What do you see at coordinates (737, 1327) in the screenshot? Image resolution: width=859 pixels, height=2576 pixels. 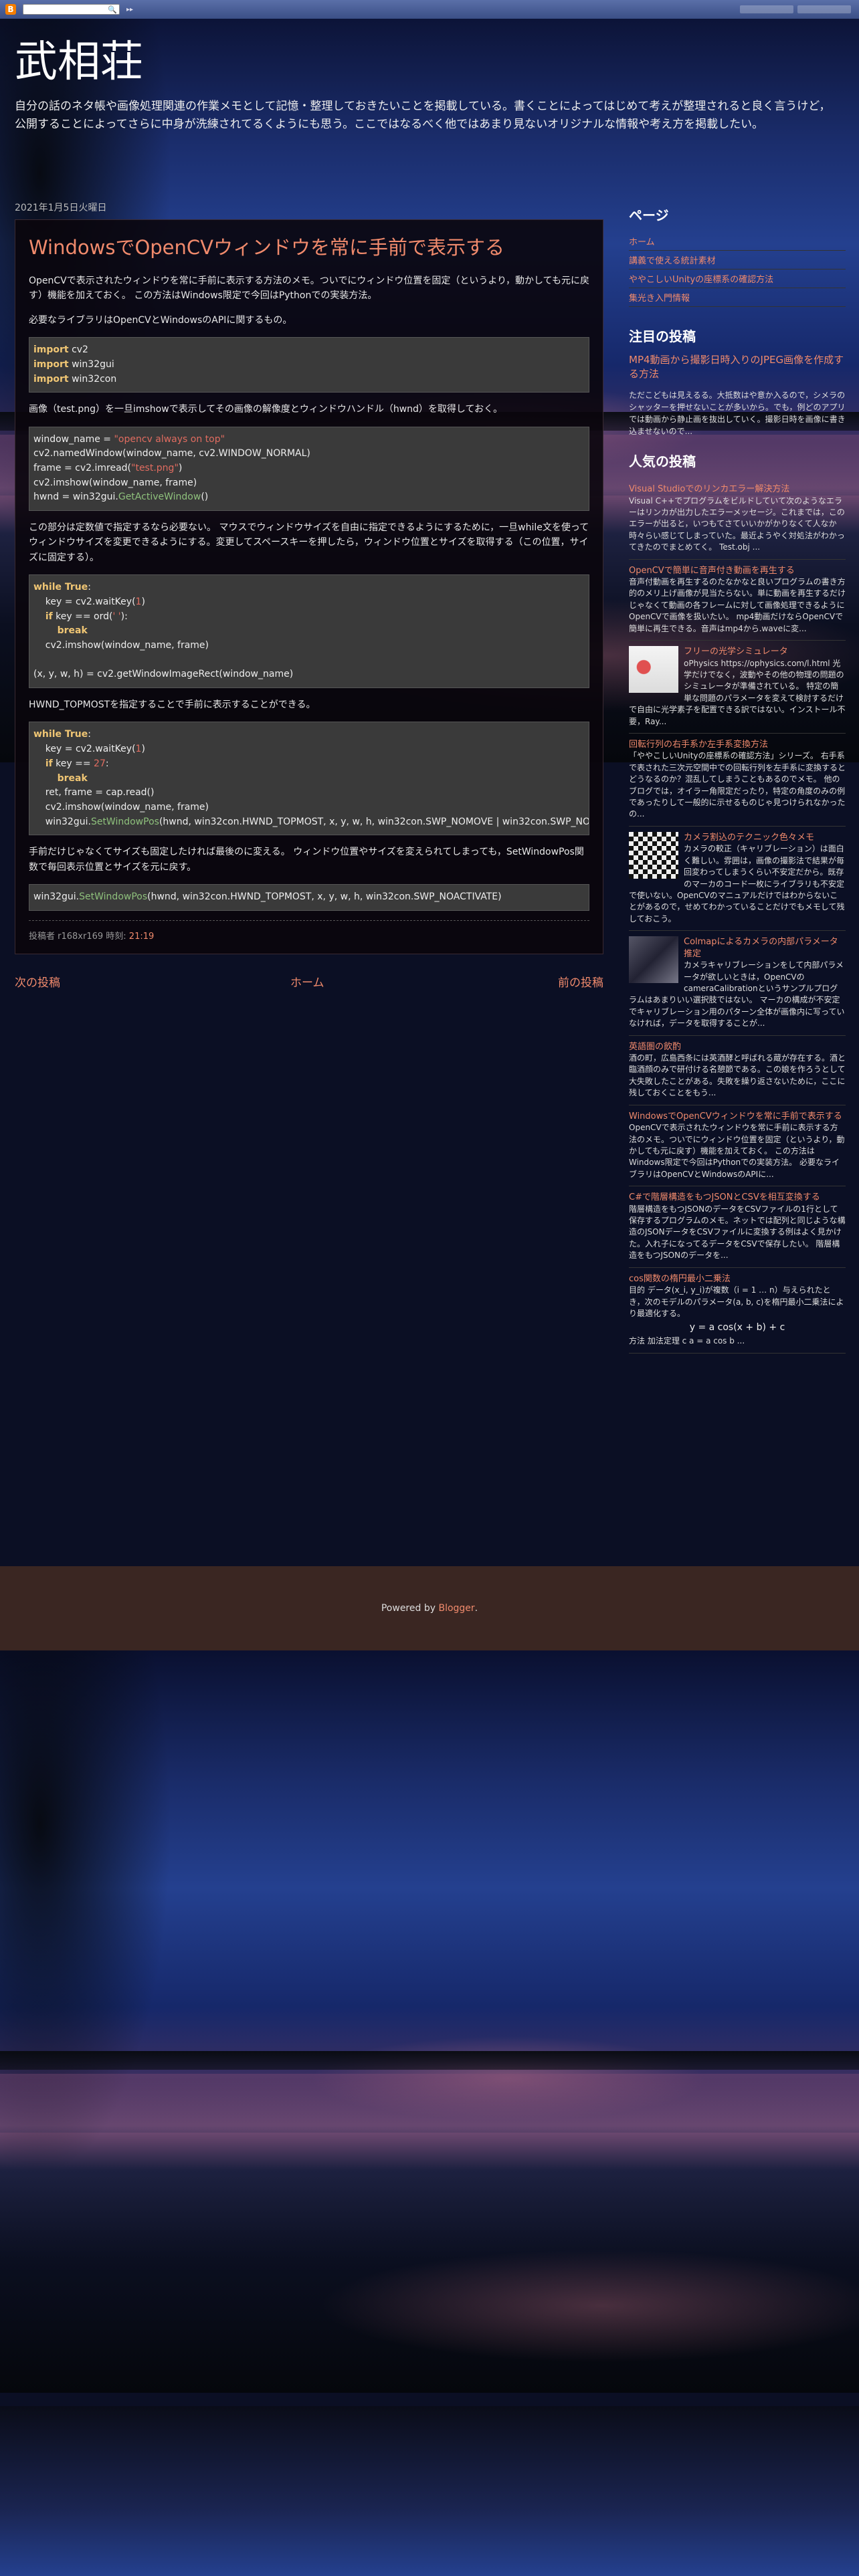 I see `math-formula: y = a cos(x + b) + c` at bounding box center [737, 1327].